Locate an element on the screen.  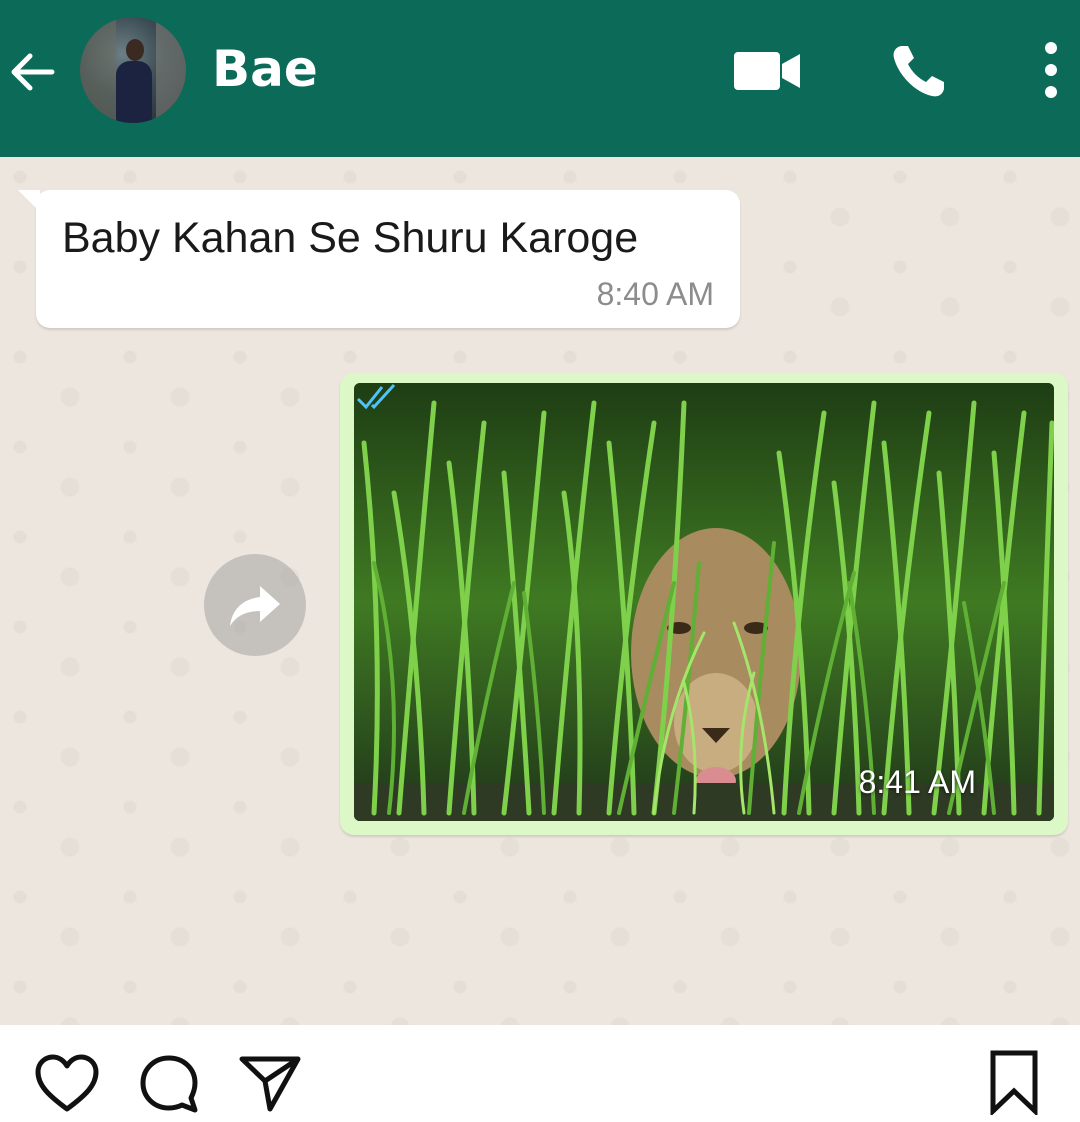
chat-header: Bae is located at coordinates (540, 78).